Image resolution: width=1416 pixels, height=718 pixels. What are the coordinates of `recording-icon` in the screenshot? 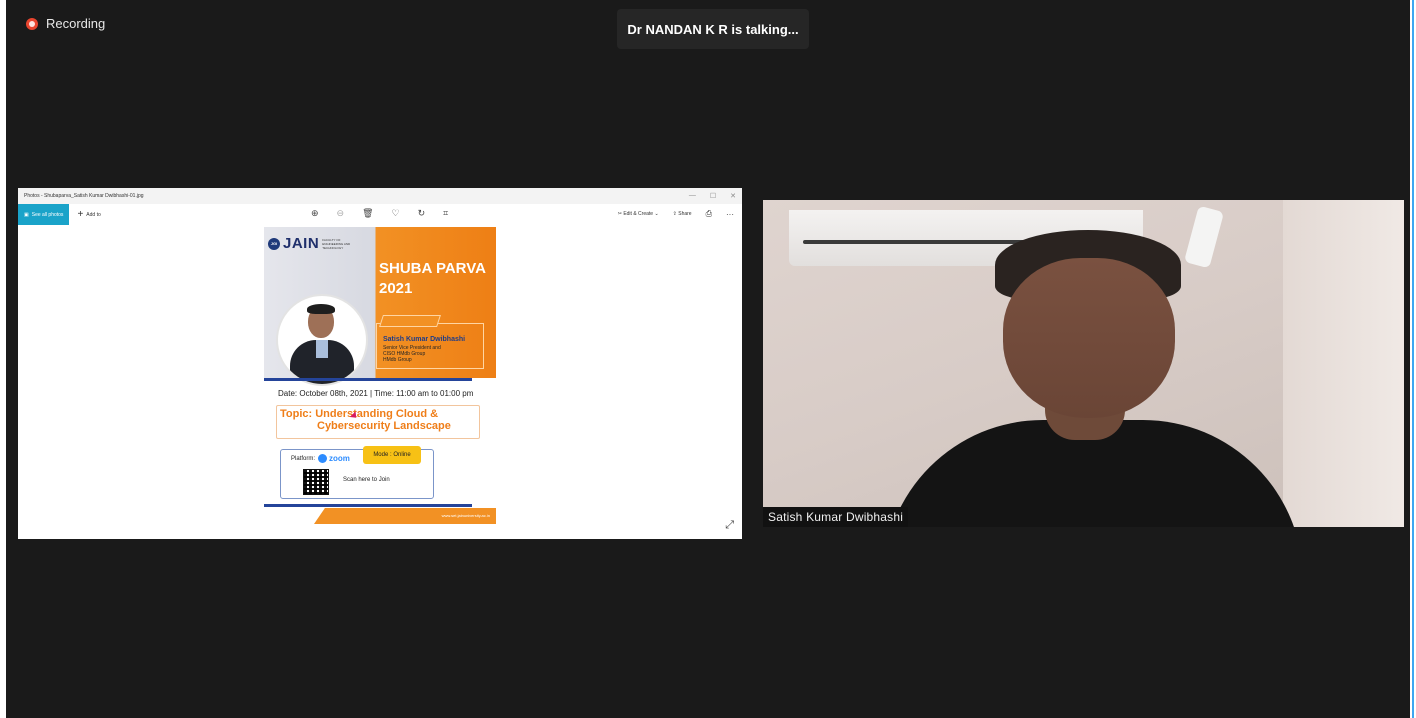 It's located at (32, 23).